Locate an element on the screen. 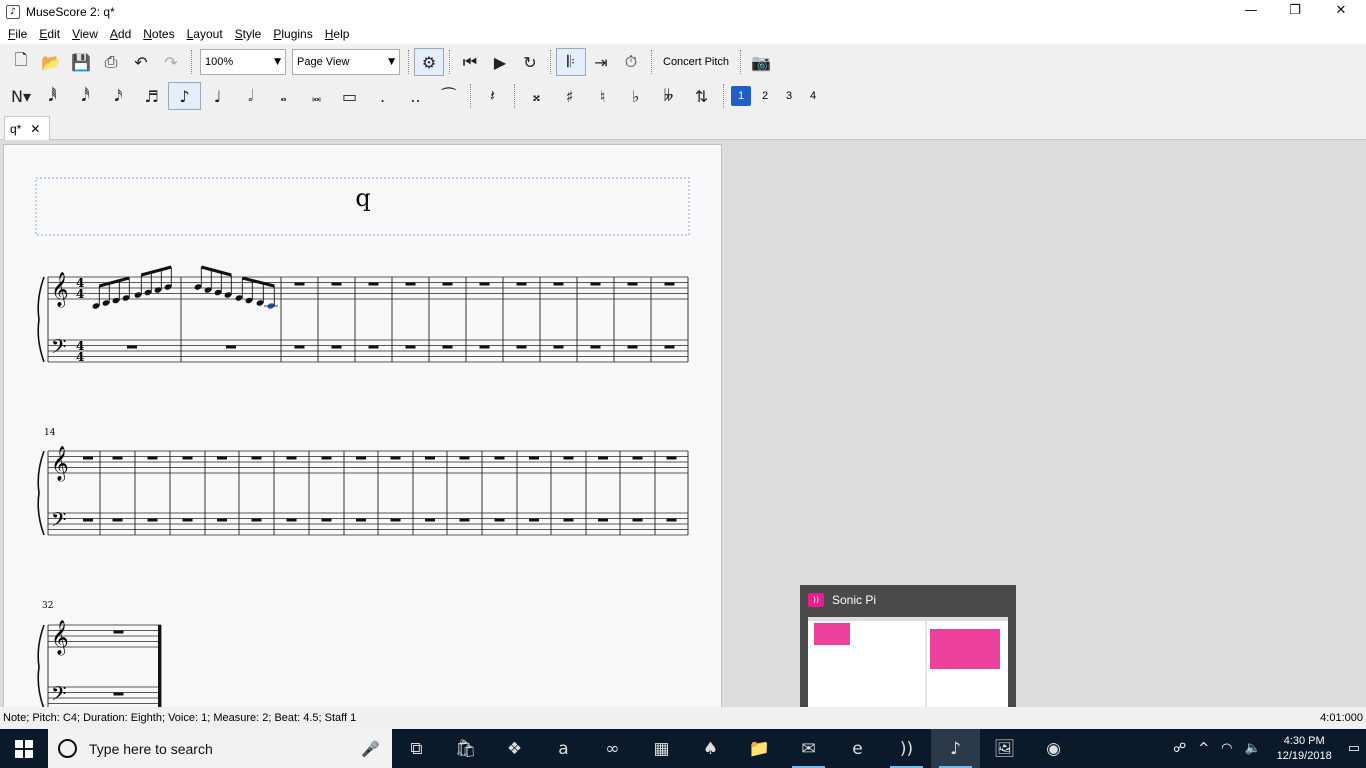 Image resolution: width=1366 pixels, height=768 pixels. metronome-icon: ⏱ is located at coordinates (631, 62).